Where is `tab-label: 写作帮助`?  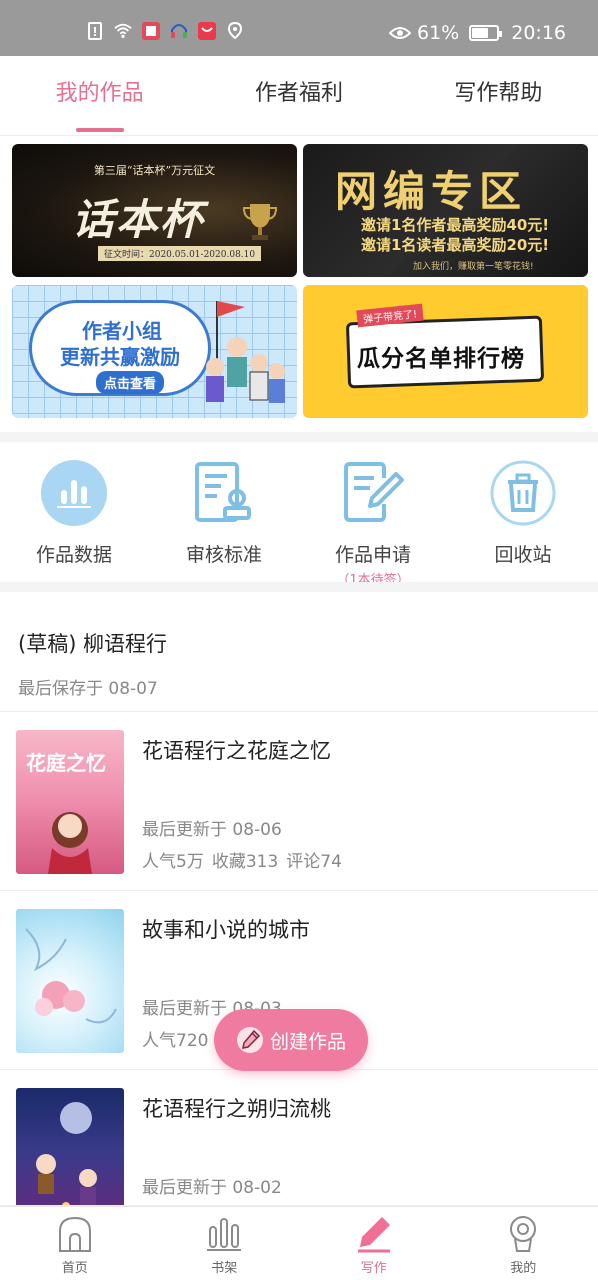
tab-label: 写作帮助 is located at coordinates (498, 93).